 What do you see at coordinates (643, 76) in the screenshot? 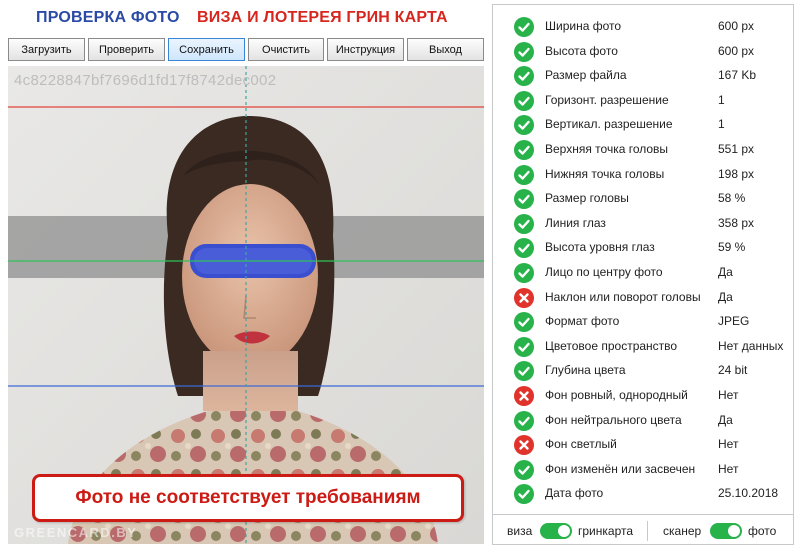
I see `result-row: Размер файла 167 Kb` at bounding box center [643, 76].